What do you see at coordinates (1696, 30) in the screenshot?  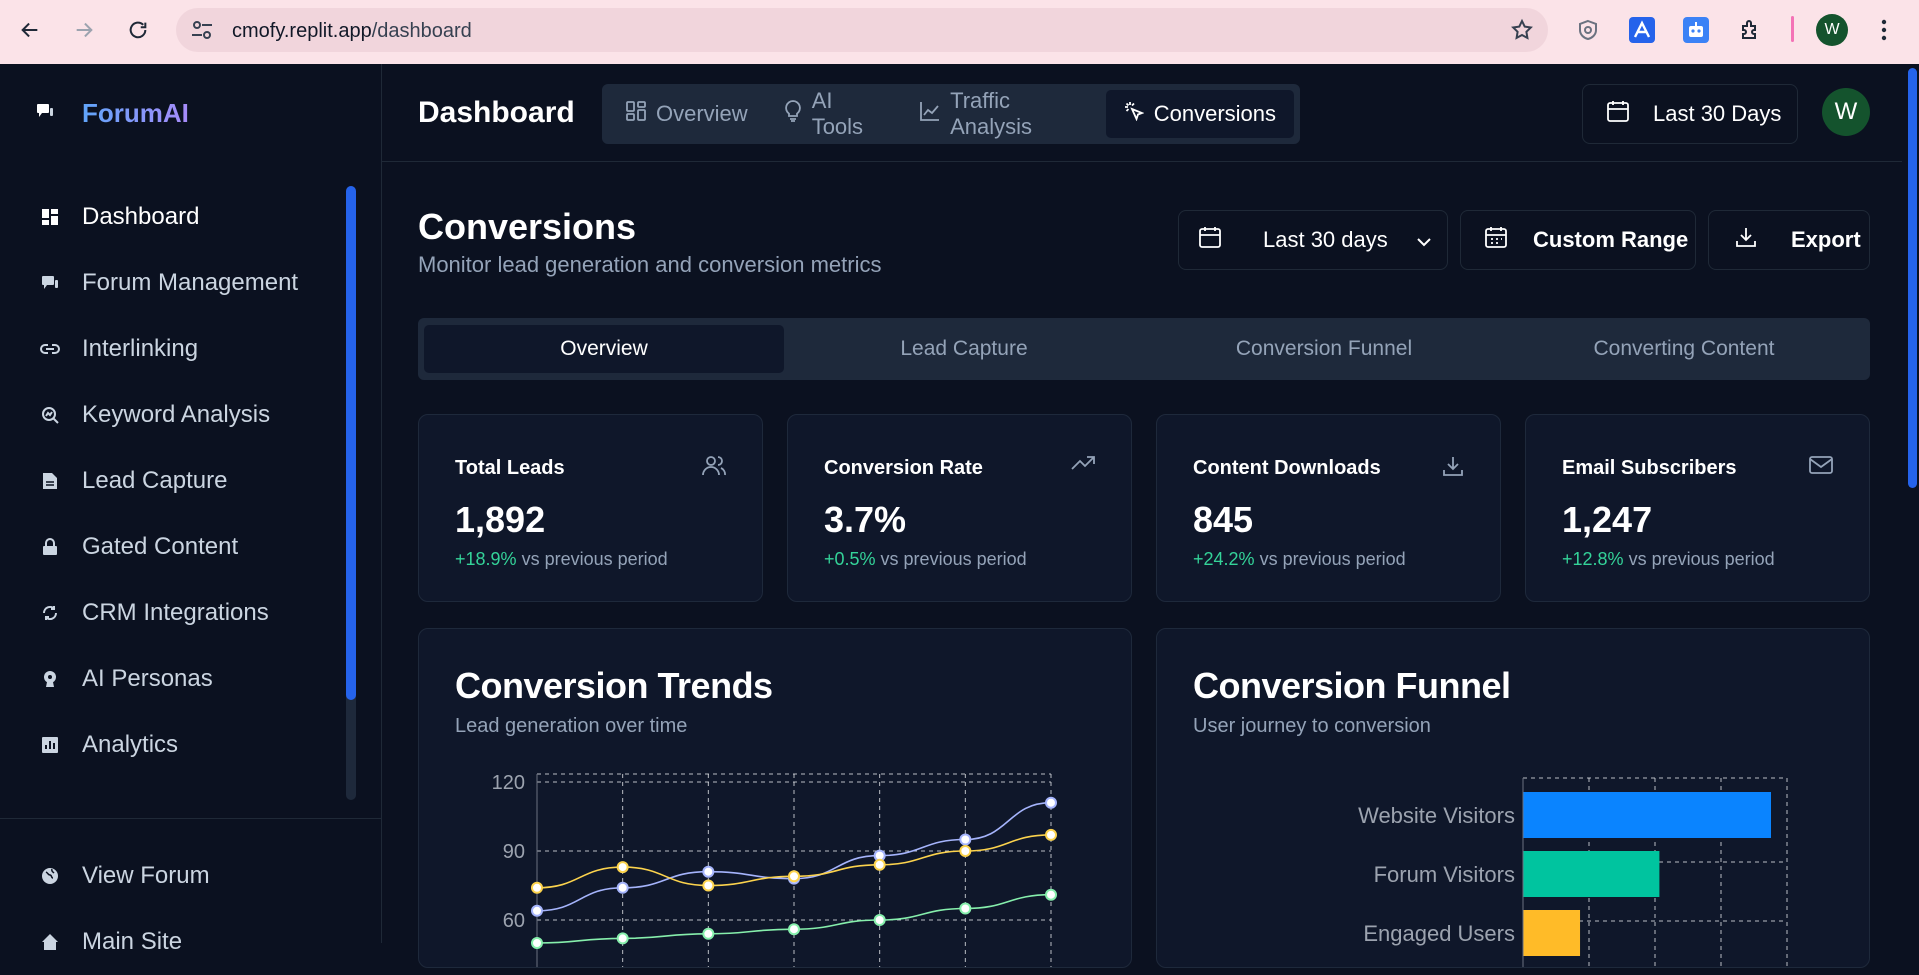 I see `robot-extension-icon` at bounding box center [1696, 30].